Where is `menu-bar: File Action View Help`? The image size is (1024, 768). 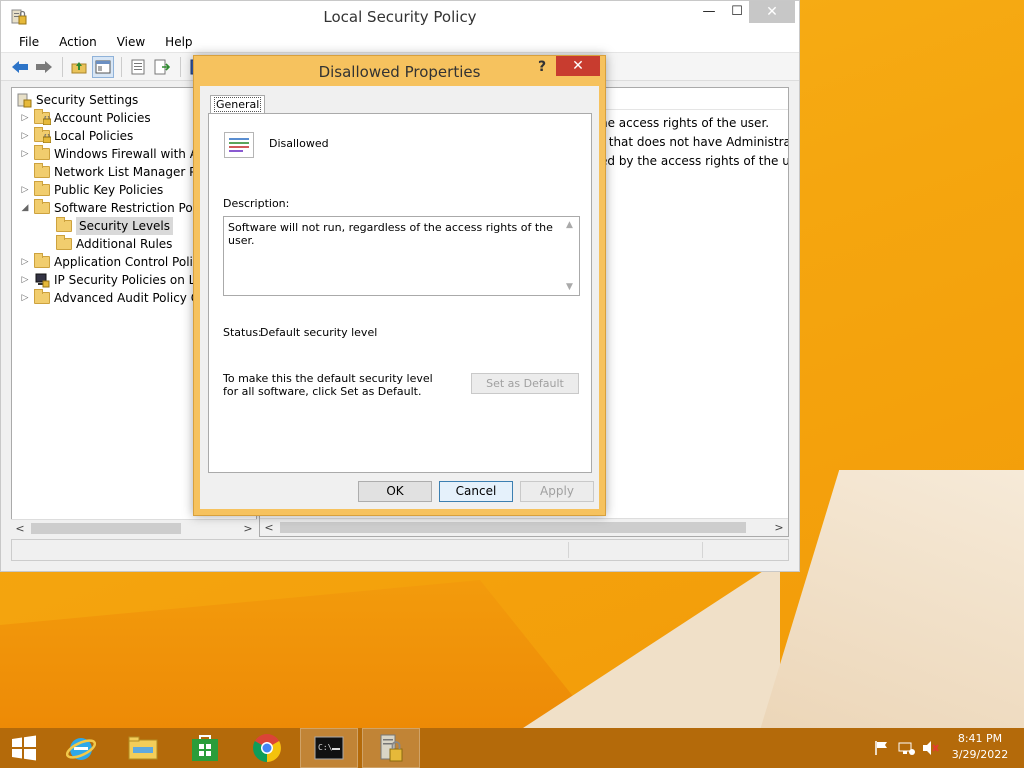 menu-bar: File Action View Help is located at coordinates (400, 42).